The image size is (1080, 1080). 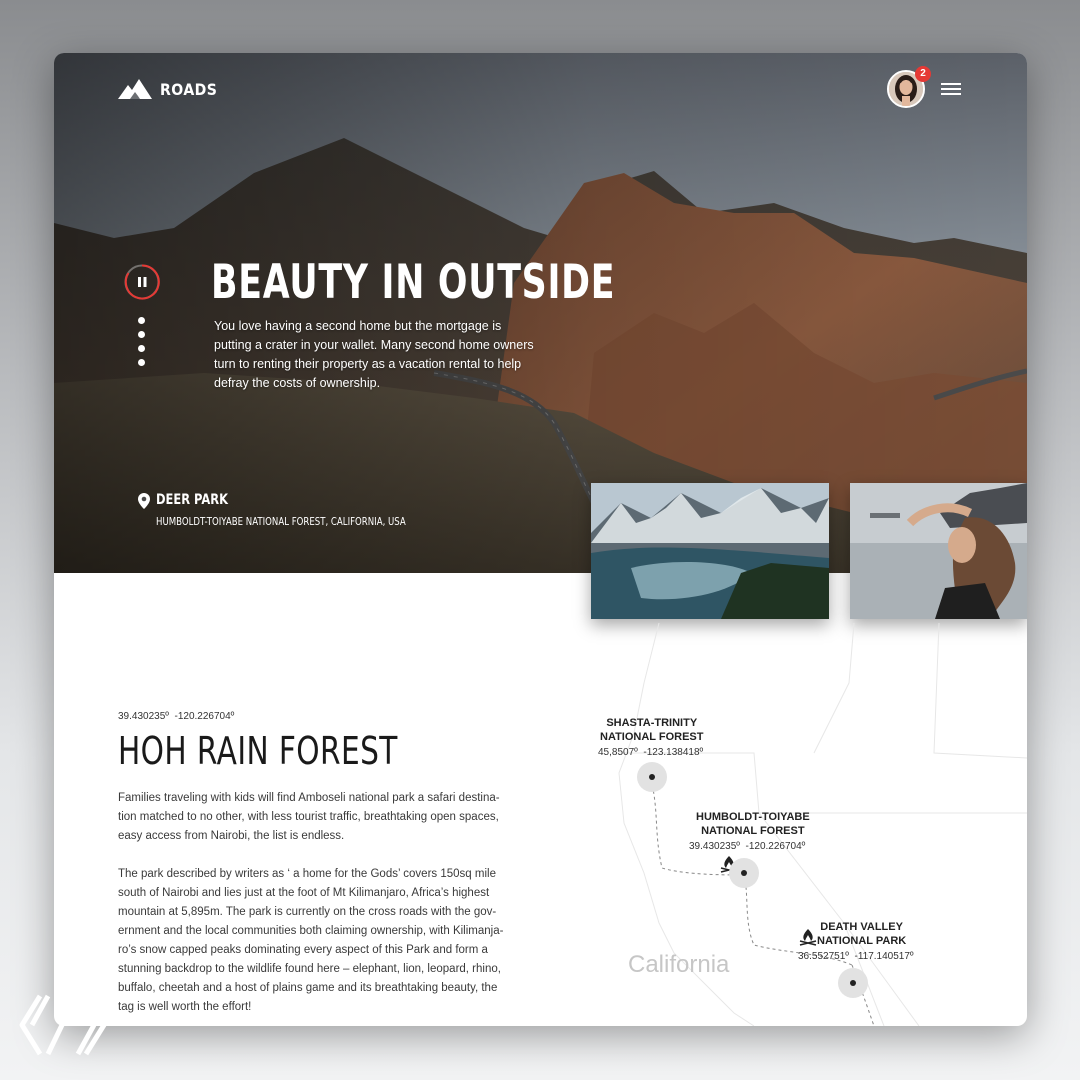 I want to click on lake-thumbnail, so click(x=710, y=551).